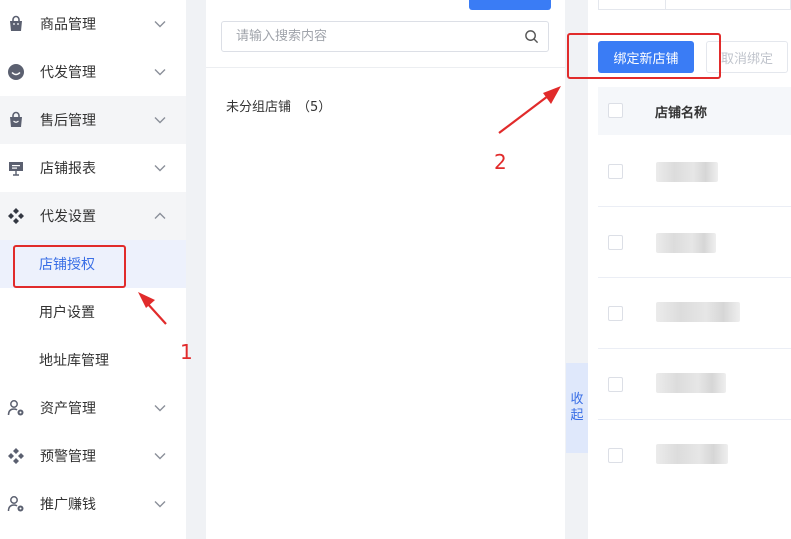  Describe the element at coordinates (665, 4) in the screenshot. I see `tab-separator` at that location.